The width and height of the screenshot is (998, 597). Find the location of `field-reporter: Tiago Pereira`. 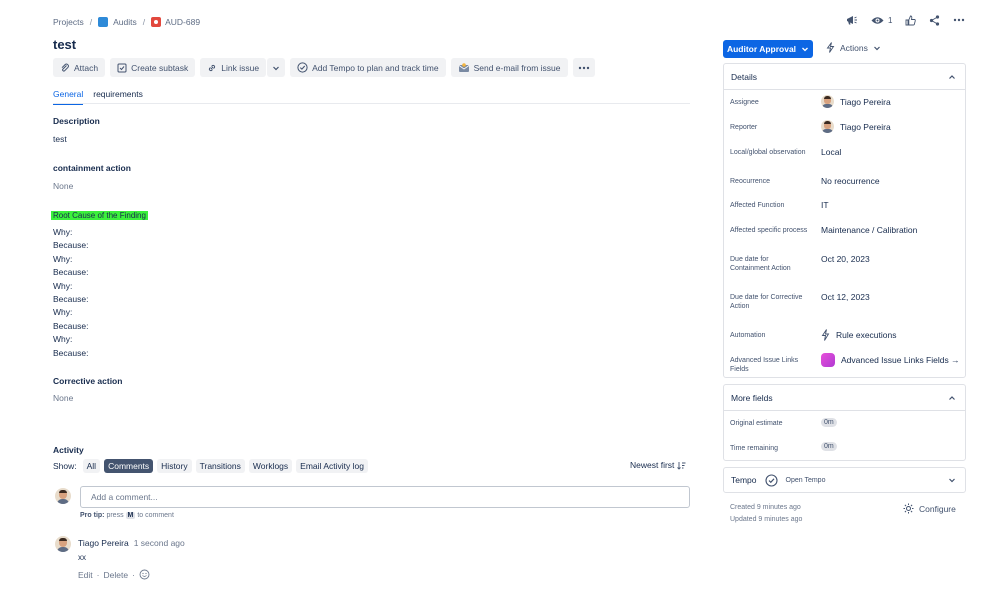

field-reporter: Tiago Pereira is located at coordinates (856, 126).